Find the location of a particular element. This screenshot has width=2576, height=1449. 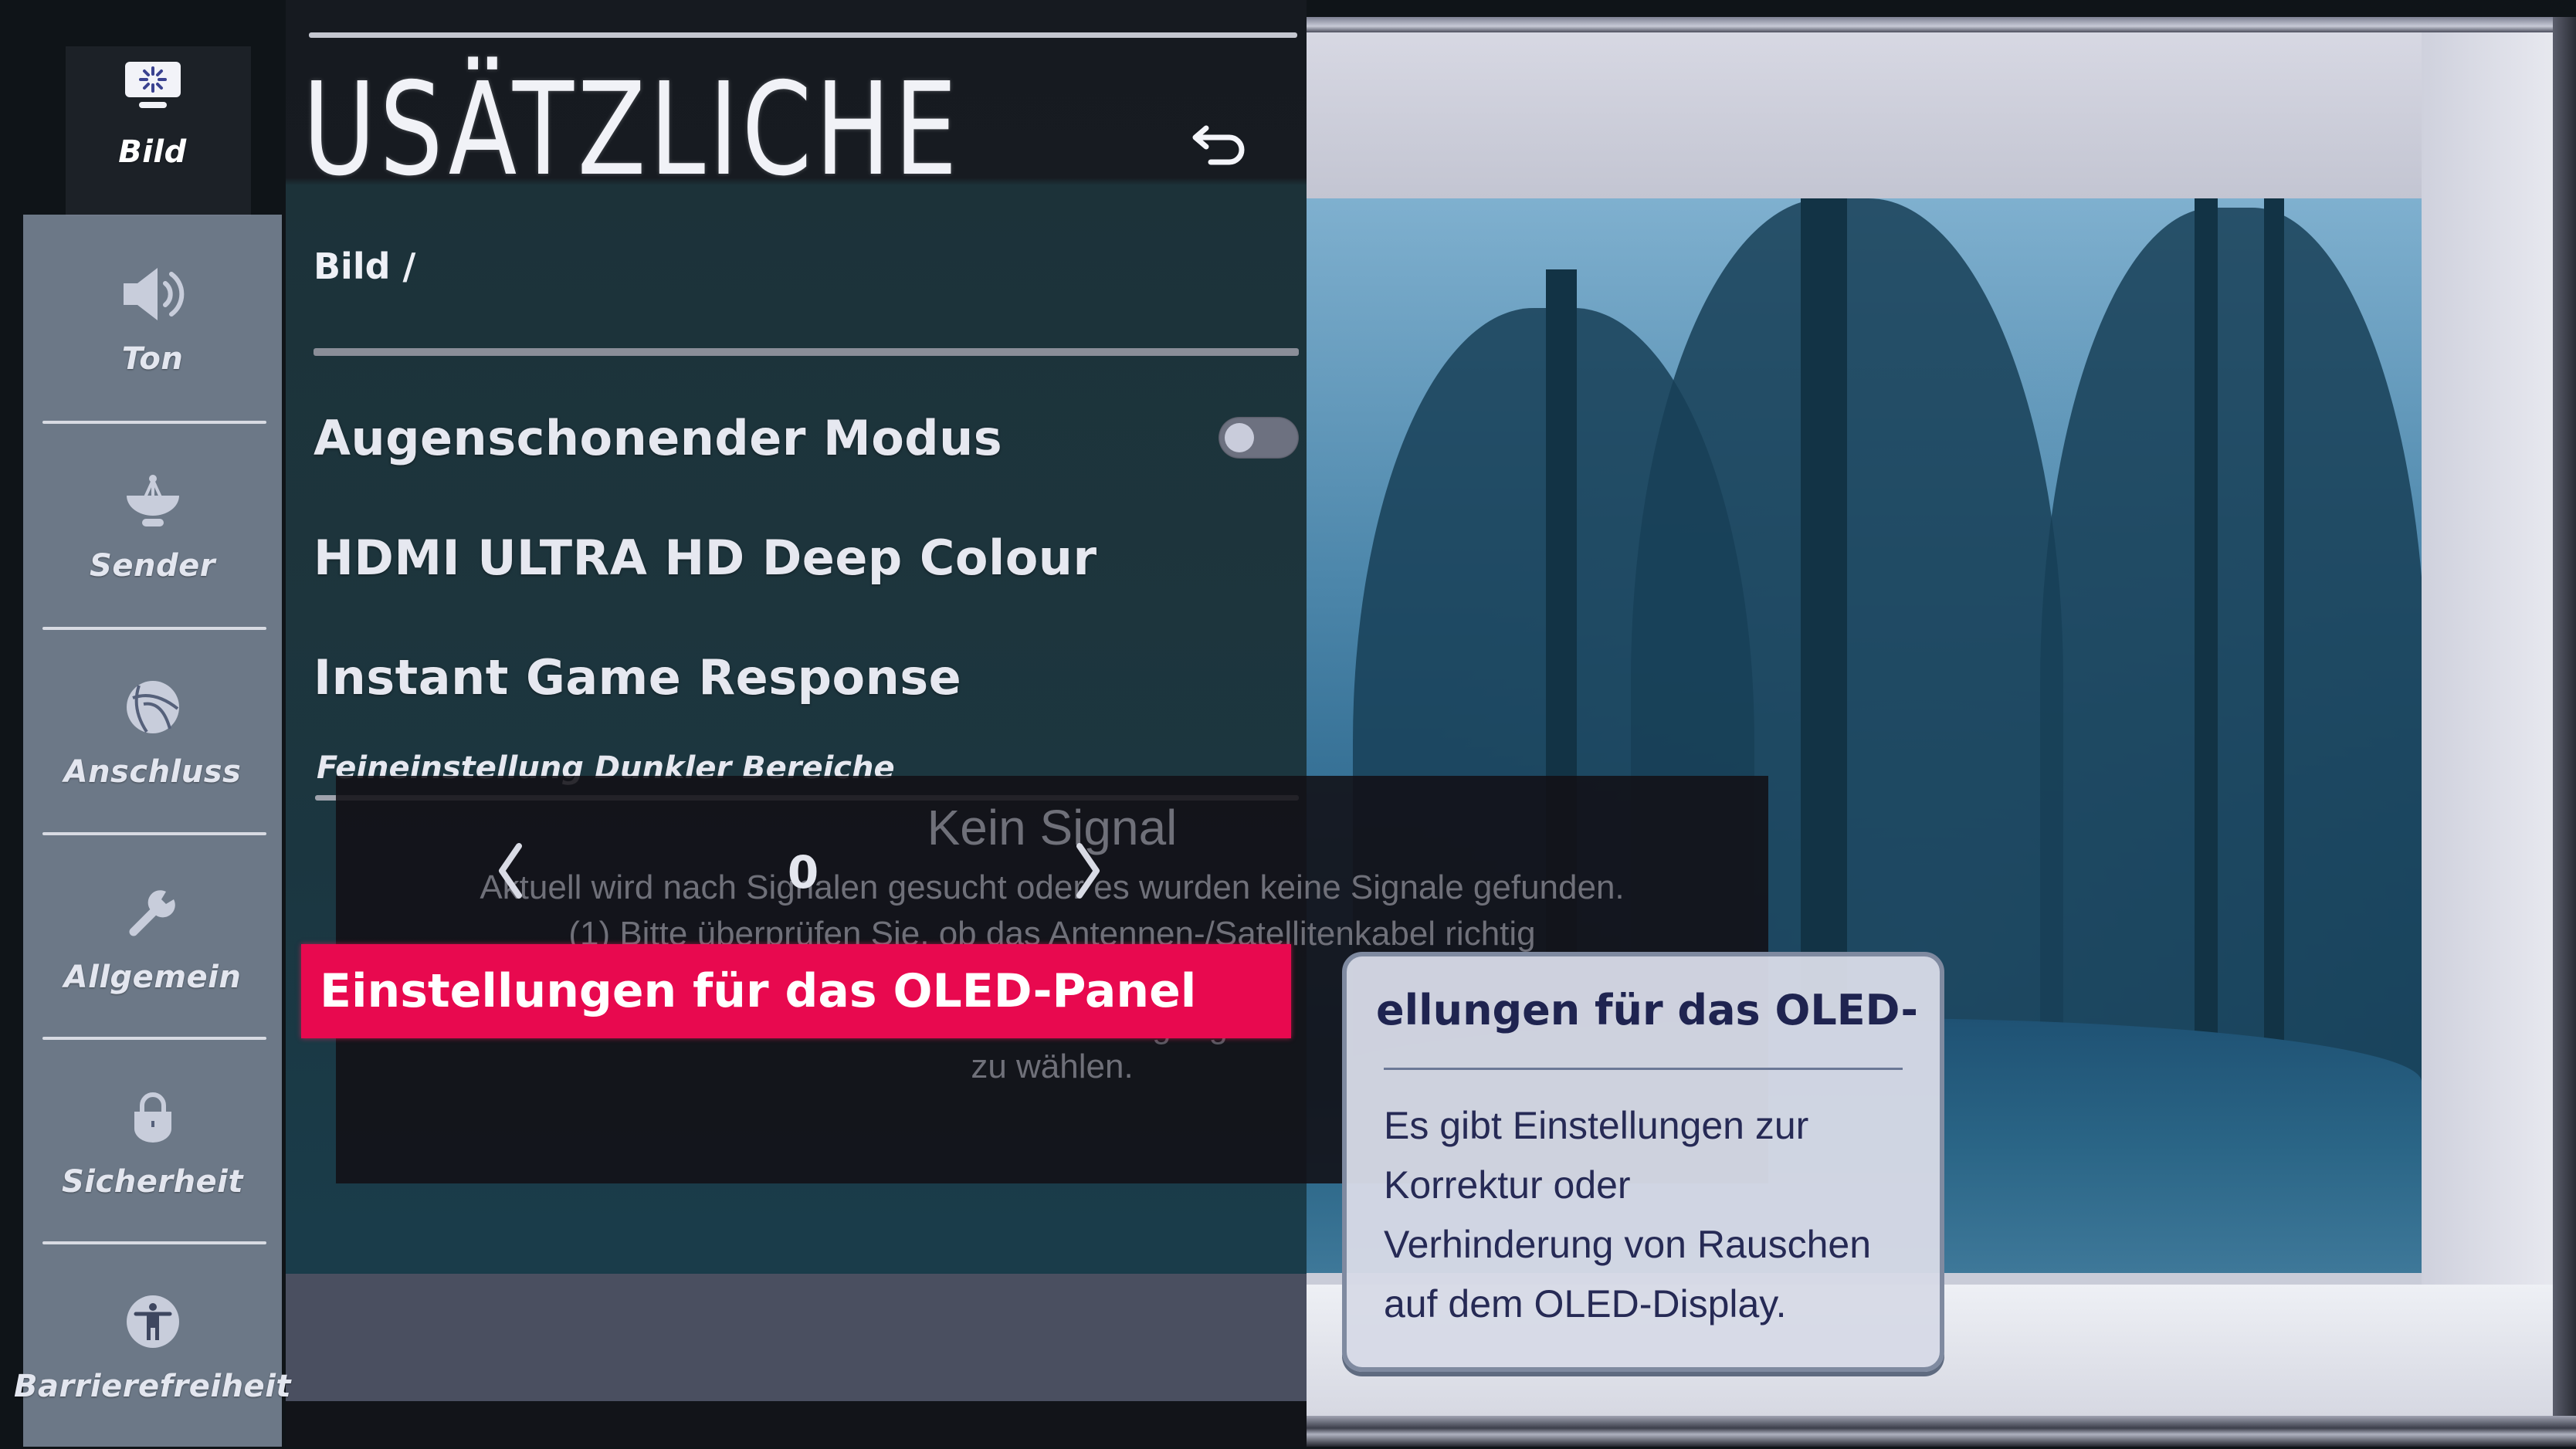

page-title: USÄTZLICHE EIN is located at coordinates (631, 130).